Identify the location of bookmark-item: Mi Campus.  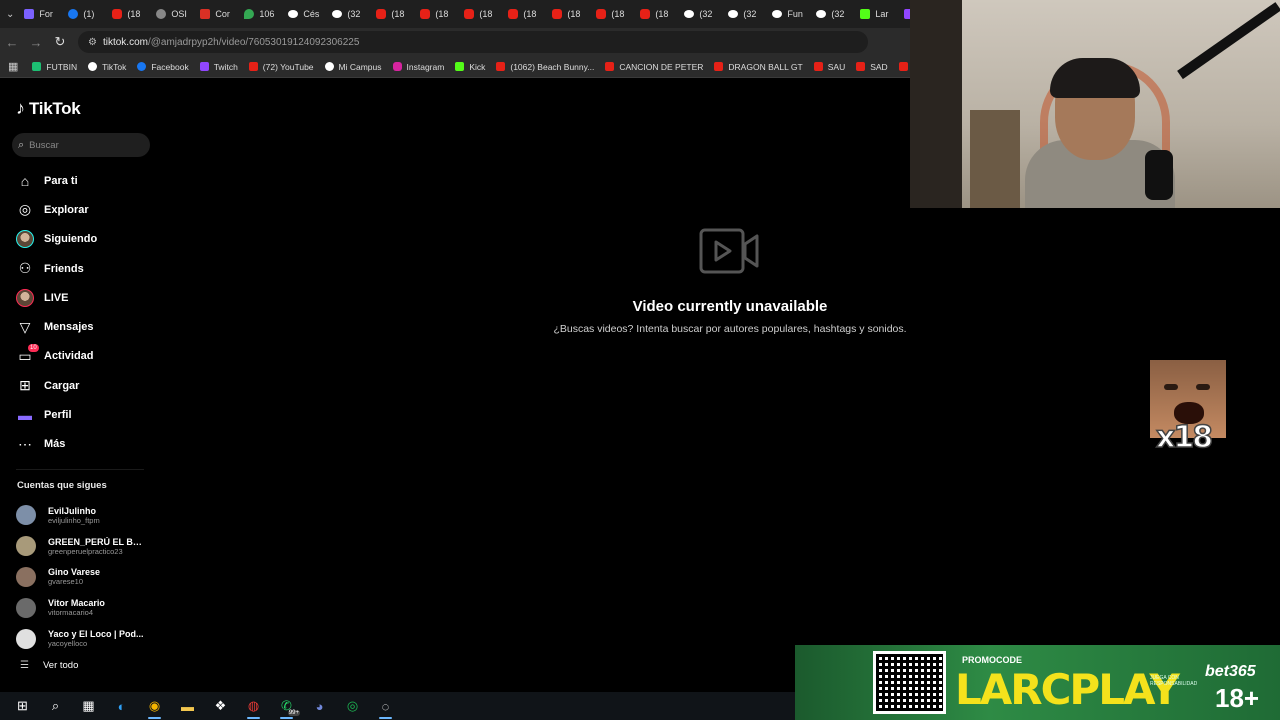
(353, 67).